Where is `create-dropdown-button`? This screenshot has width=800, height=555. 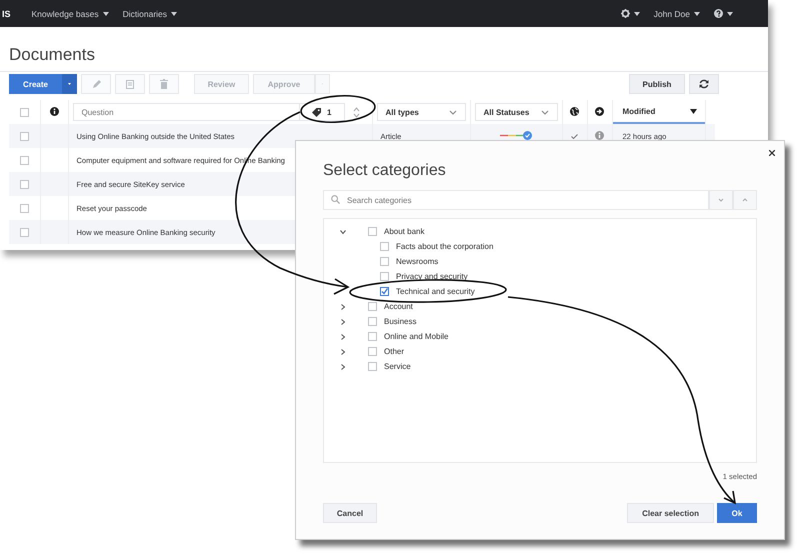 create-dropdown-button is located at coordinates (69, 84).